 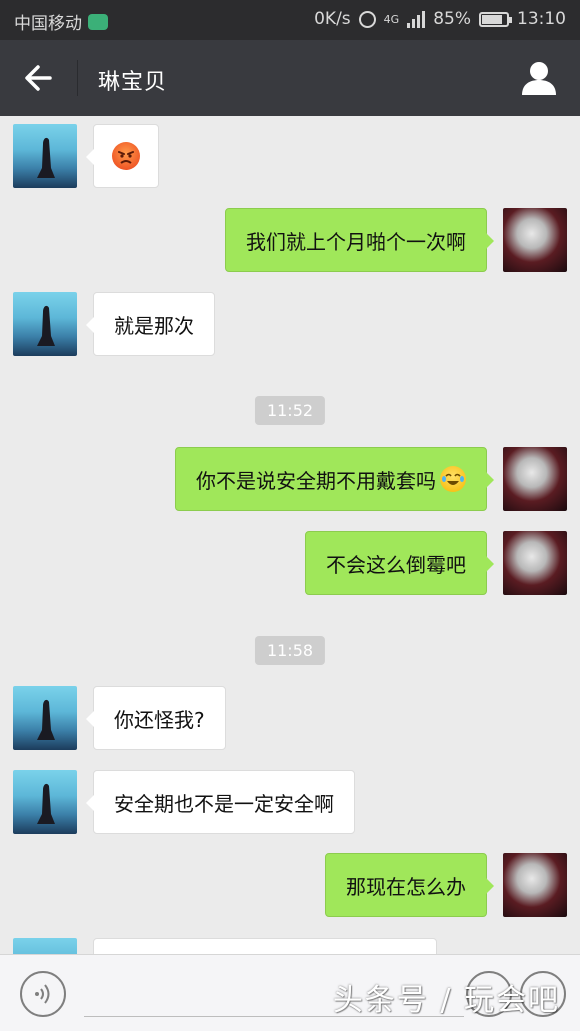 What do you see at coordinates (543, 994) in the screenshot?
I see `more-button` at bounding box center [543, 994].